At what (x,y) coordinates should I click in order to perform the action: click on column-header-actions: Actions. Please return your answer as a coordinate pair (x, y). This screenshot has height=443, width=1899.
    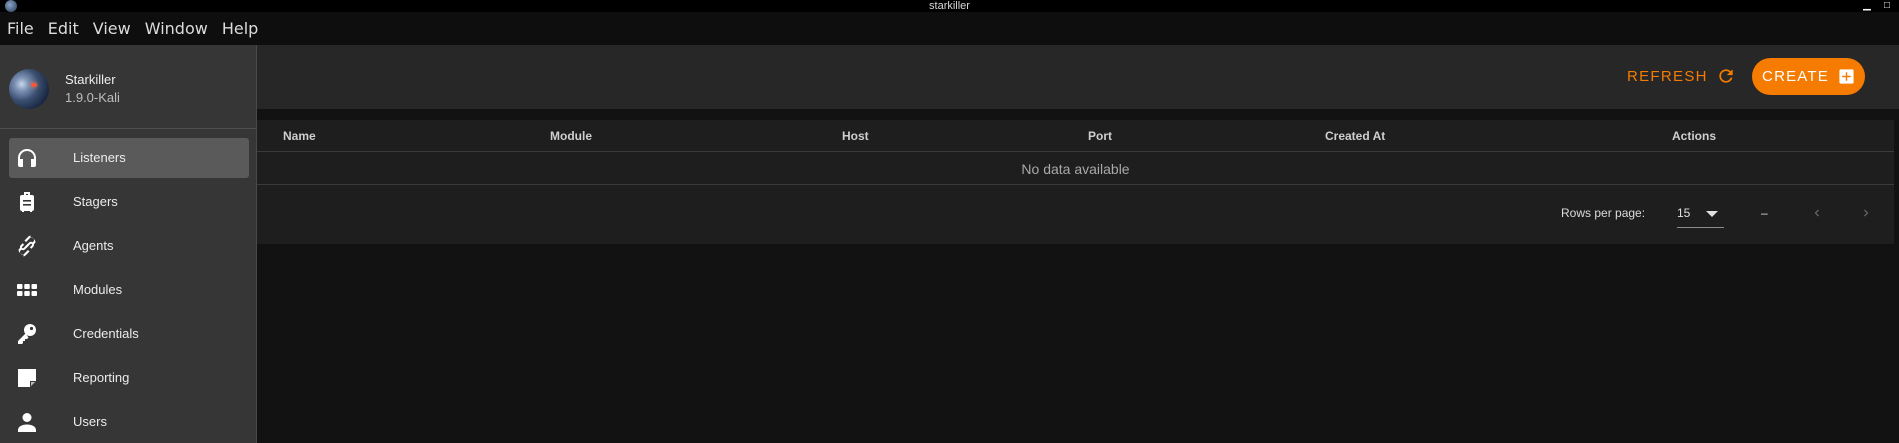
    Looking at the image, I should click on (1694, 136).